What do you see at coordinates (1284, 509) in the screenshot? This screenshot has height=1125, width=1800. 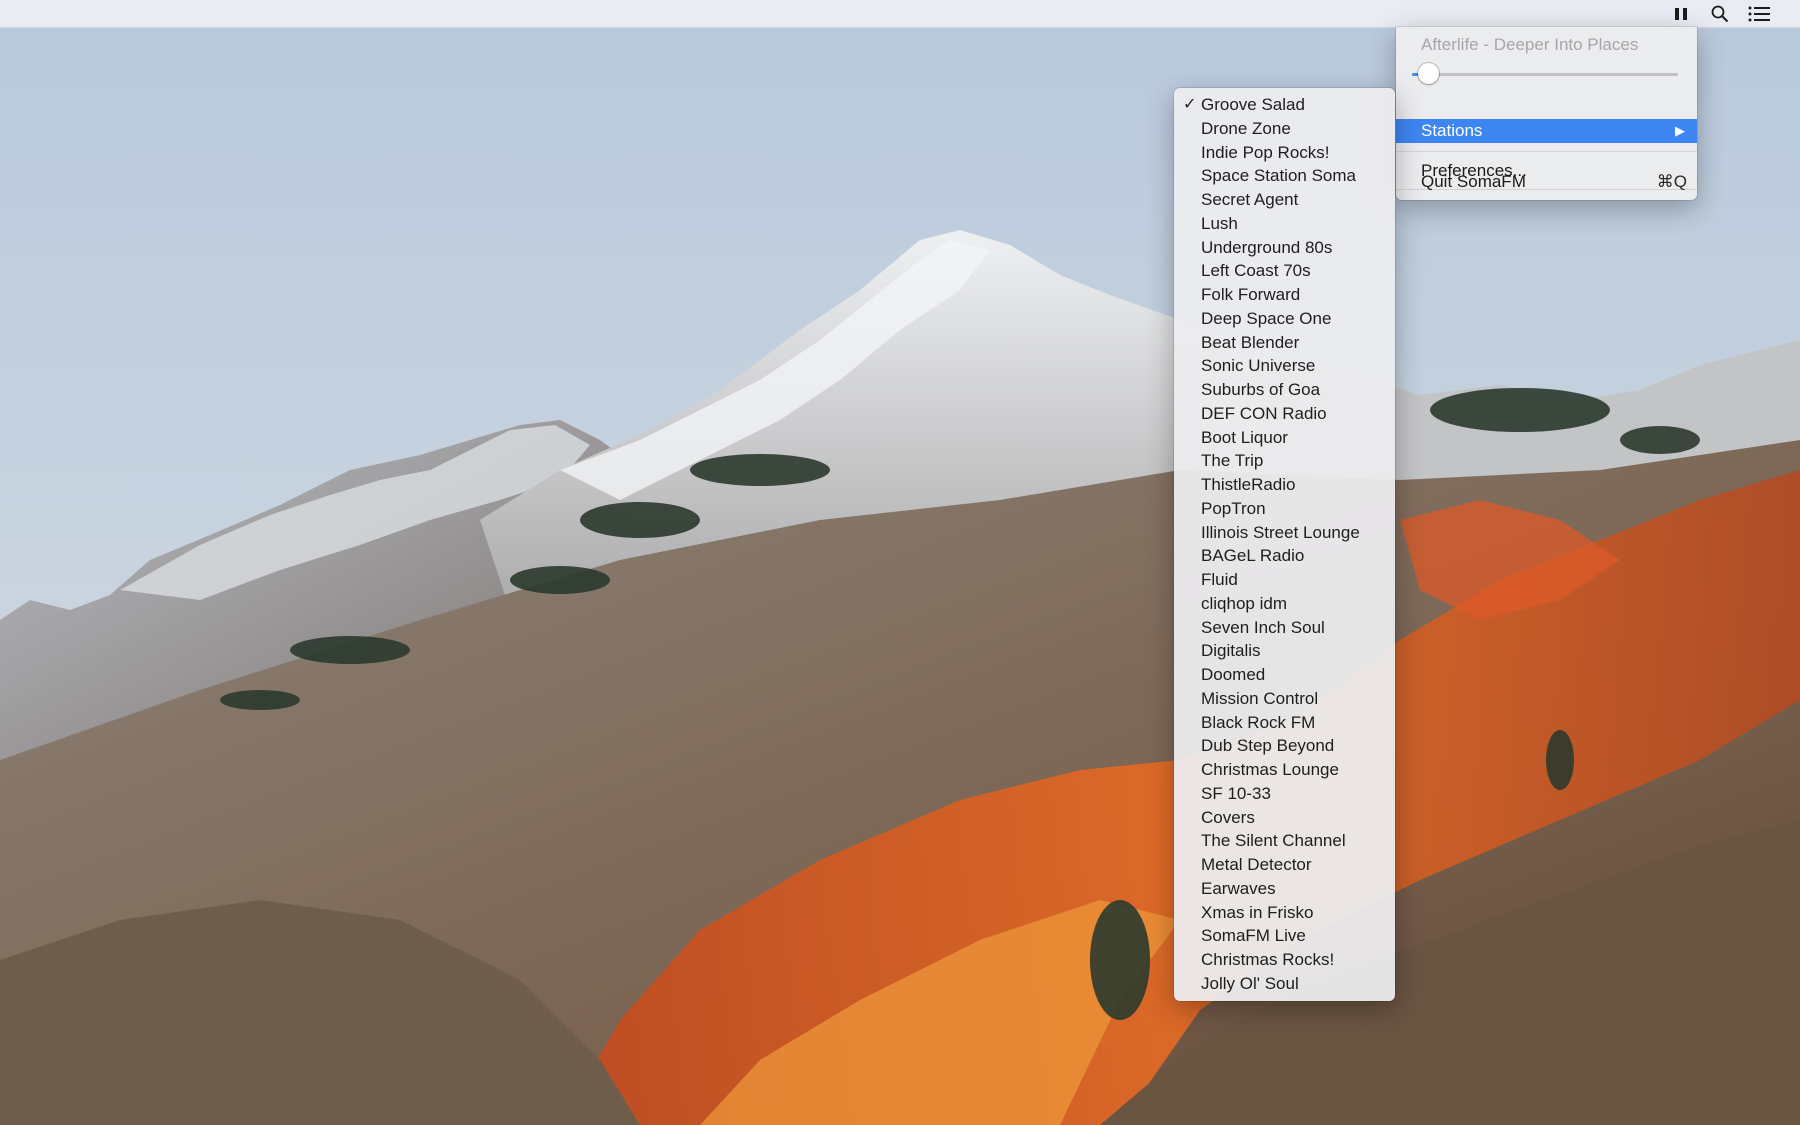 I see `station-item: PopTron` at bounding box center [1284, 509].